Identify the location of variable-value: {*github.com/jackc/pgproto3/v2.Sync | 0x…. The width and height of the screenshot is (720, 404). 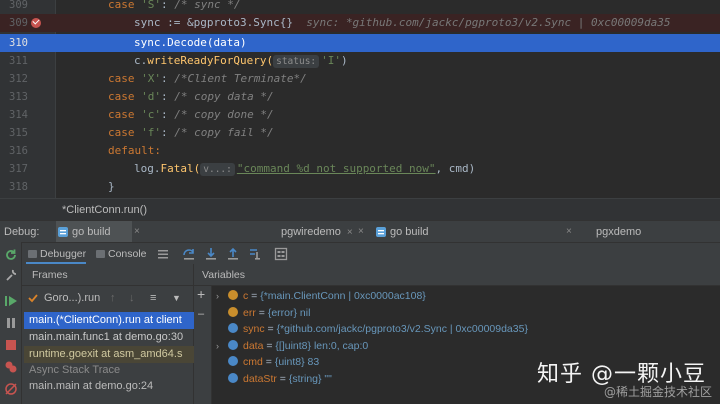
(402, 329).